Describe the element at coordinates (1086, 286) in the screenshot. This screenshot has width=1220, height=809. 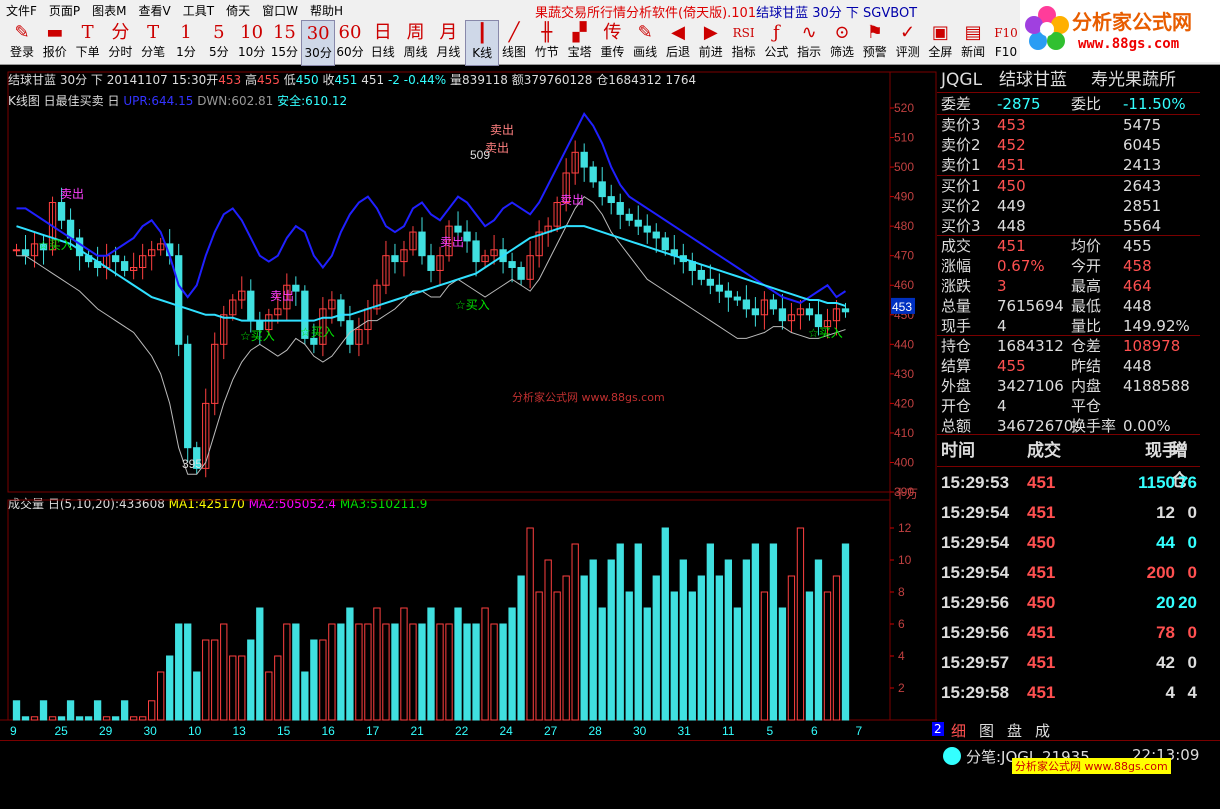
I see `stat-label: 最高` at that location.